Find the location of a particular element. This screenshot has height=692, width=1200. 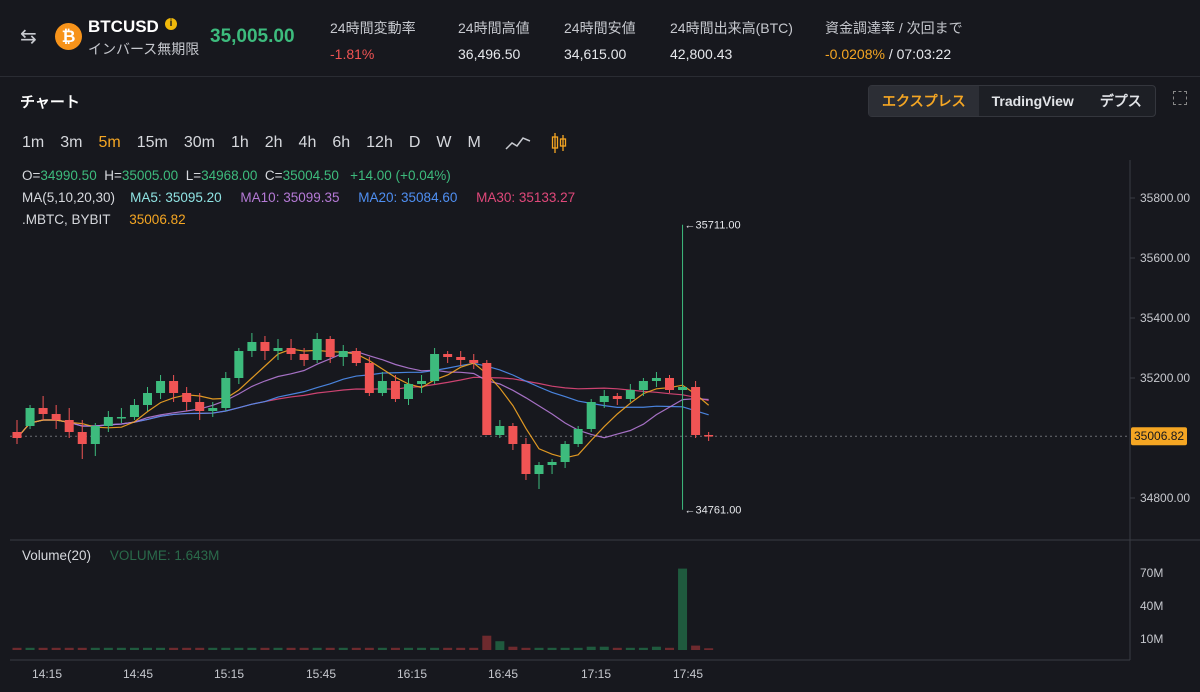

volume-tick-label: 40M is located at coordinates (1151, 606).